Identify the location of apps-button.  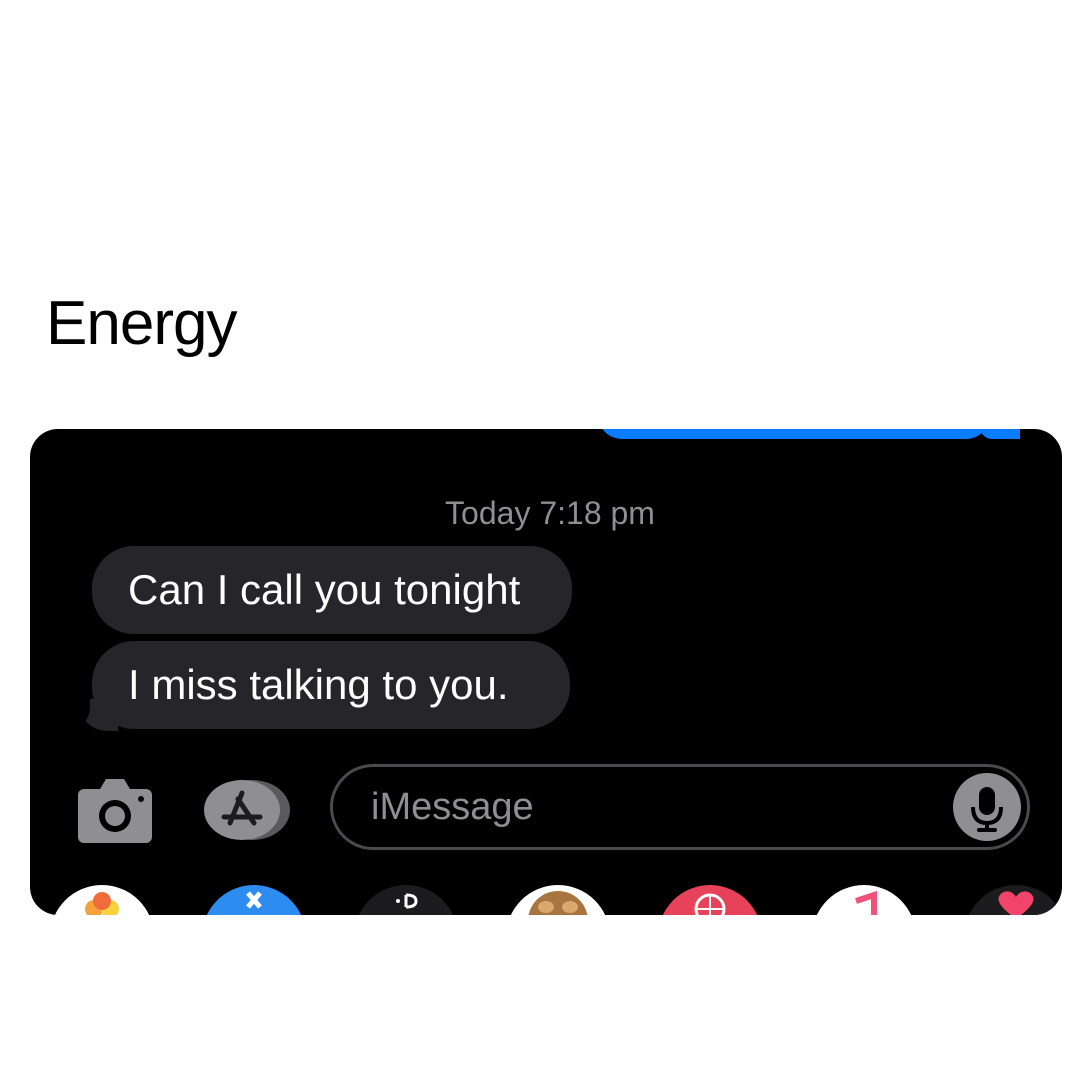
(246, 810).